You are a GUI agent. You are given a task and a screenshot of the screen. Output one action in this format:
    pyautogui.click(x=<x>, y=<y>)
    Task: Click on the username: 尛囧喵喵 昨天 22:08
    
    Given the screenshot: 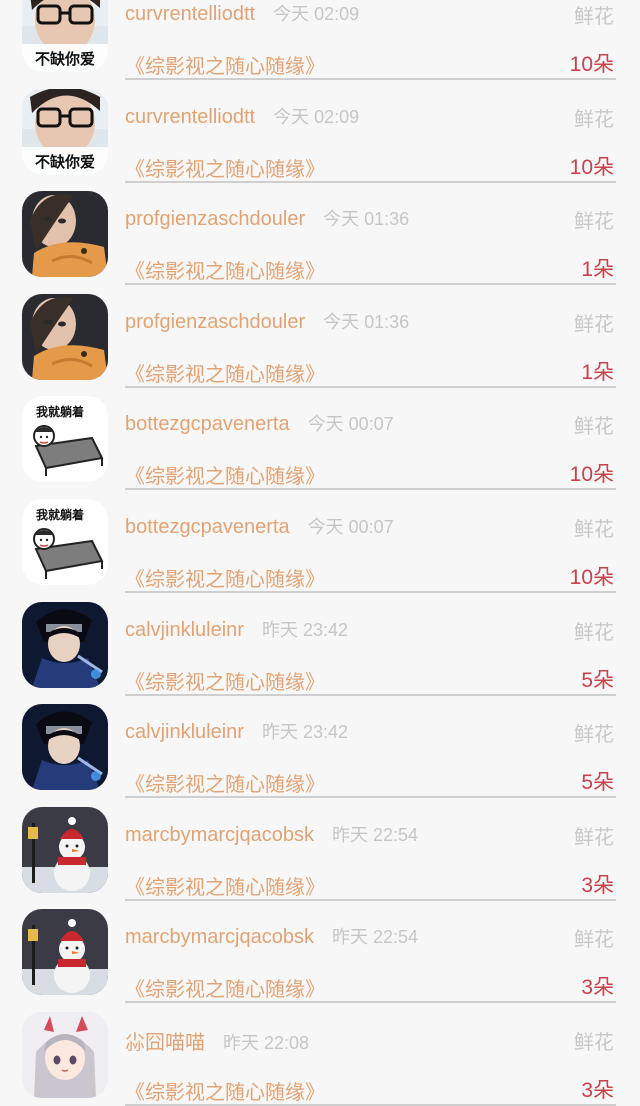 What is the action you would take?
    pyautogui.click(x=217, y=1040)
    